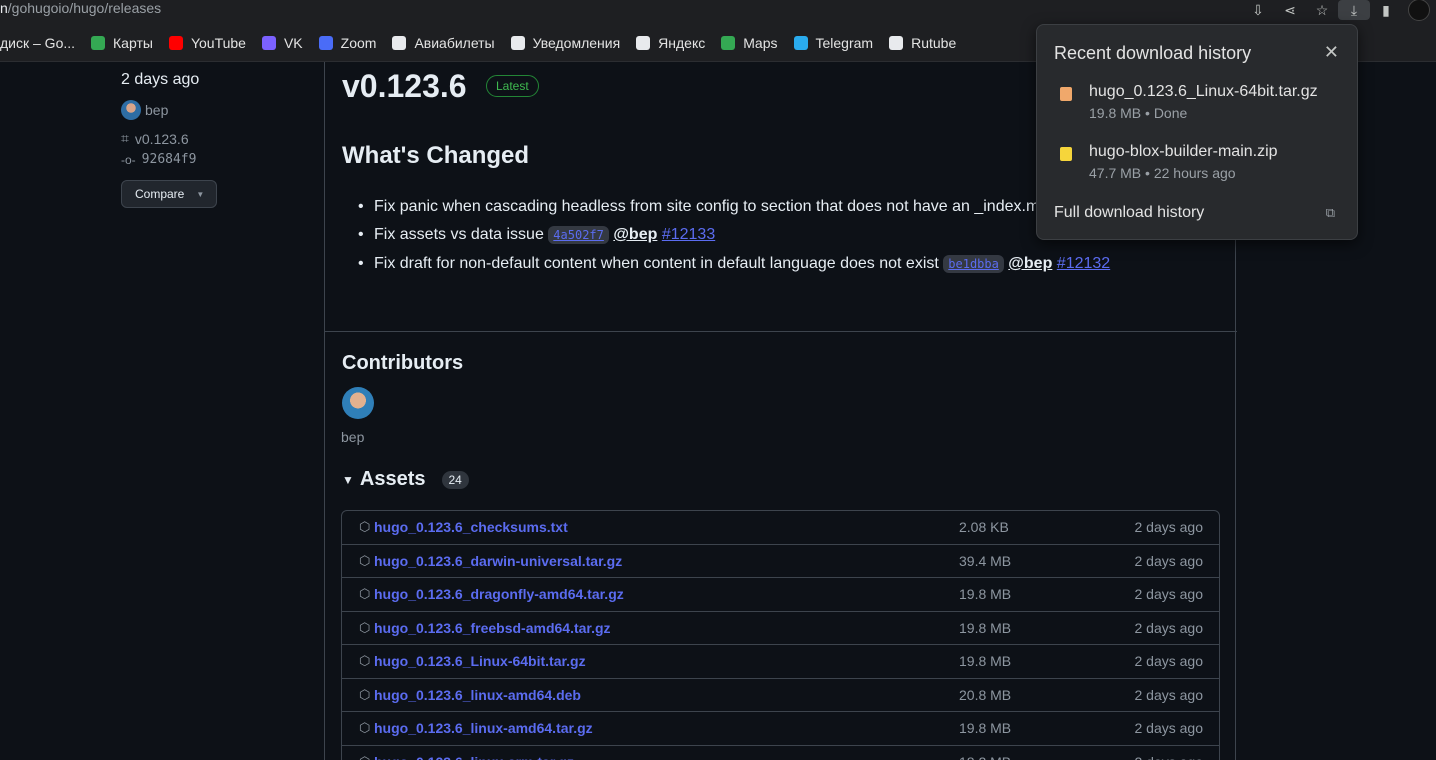 Image resolution: width=1436 pixels, height=760 pixels. I want to click on install-app-icon: ⇩, so click(1258, 10).